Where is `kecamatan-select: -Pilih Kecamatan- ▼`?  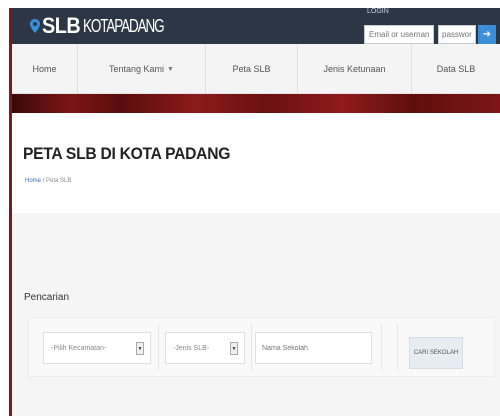 kecamatan-select: -Pilih Kecamatan- ▼ is located at coordinates (97, 348).